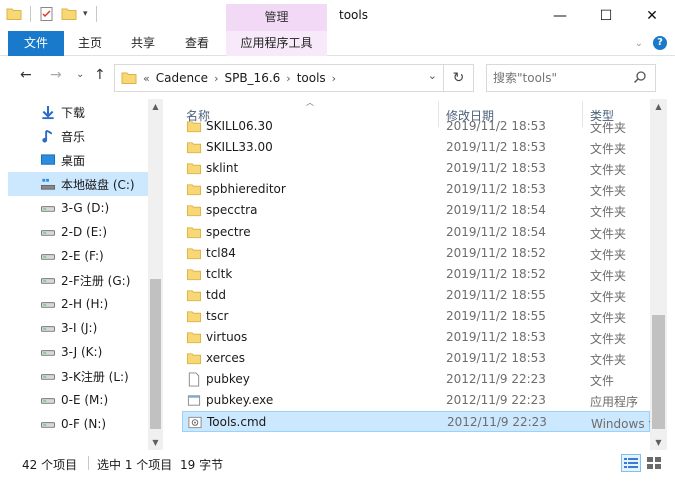  I want to click on maximize-button: ☐, so click(606, 15).